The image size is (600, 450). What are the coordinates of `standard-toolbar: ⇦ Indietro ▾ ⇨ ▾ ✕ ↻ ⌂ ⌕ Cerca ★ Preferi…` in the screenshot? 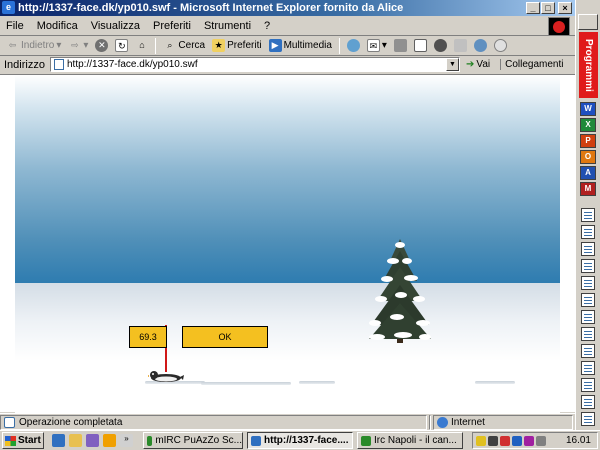 It's located at (287, 46).